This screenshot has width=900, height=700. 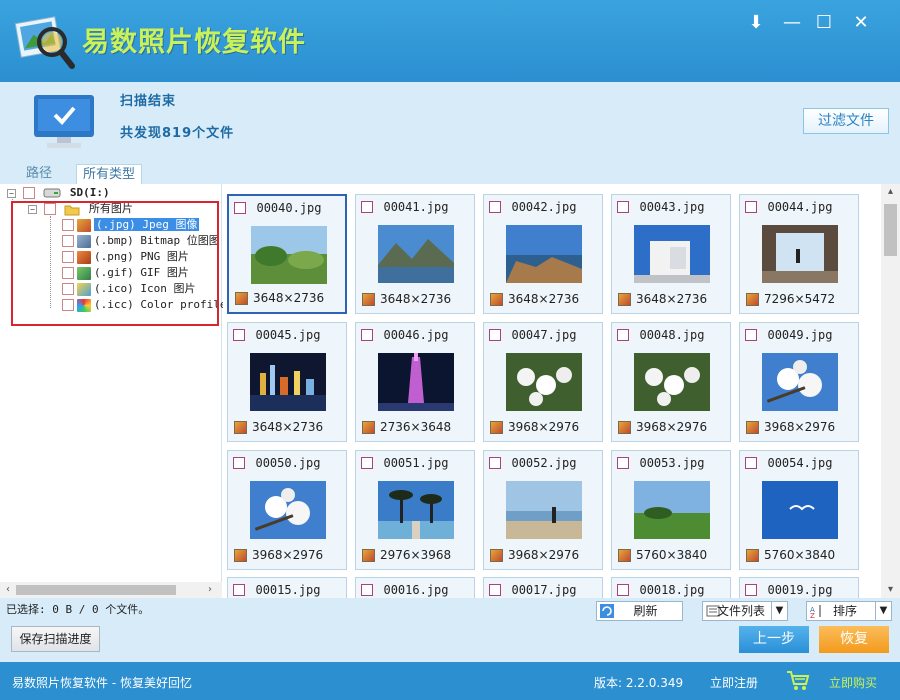 I want to click on thumbnail-card: 00054.jpg 5760×3840, so click(x=799, y=510).